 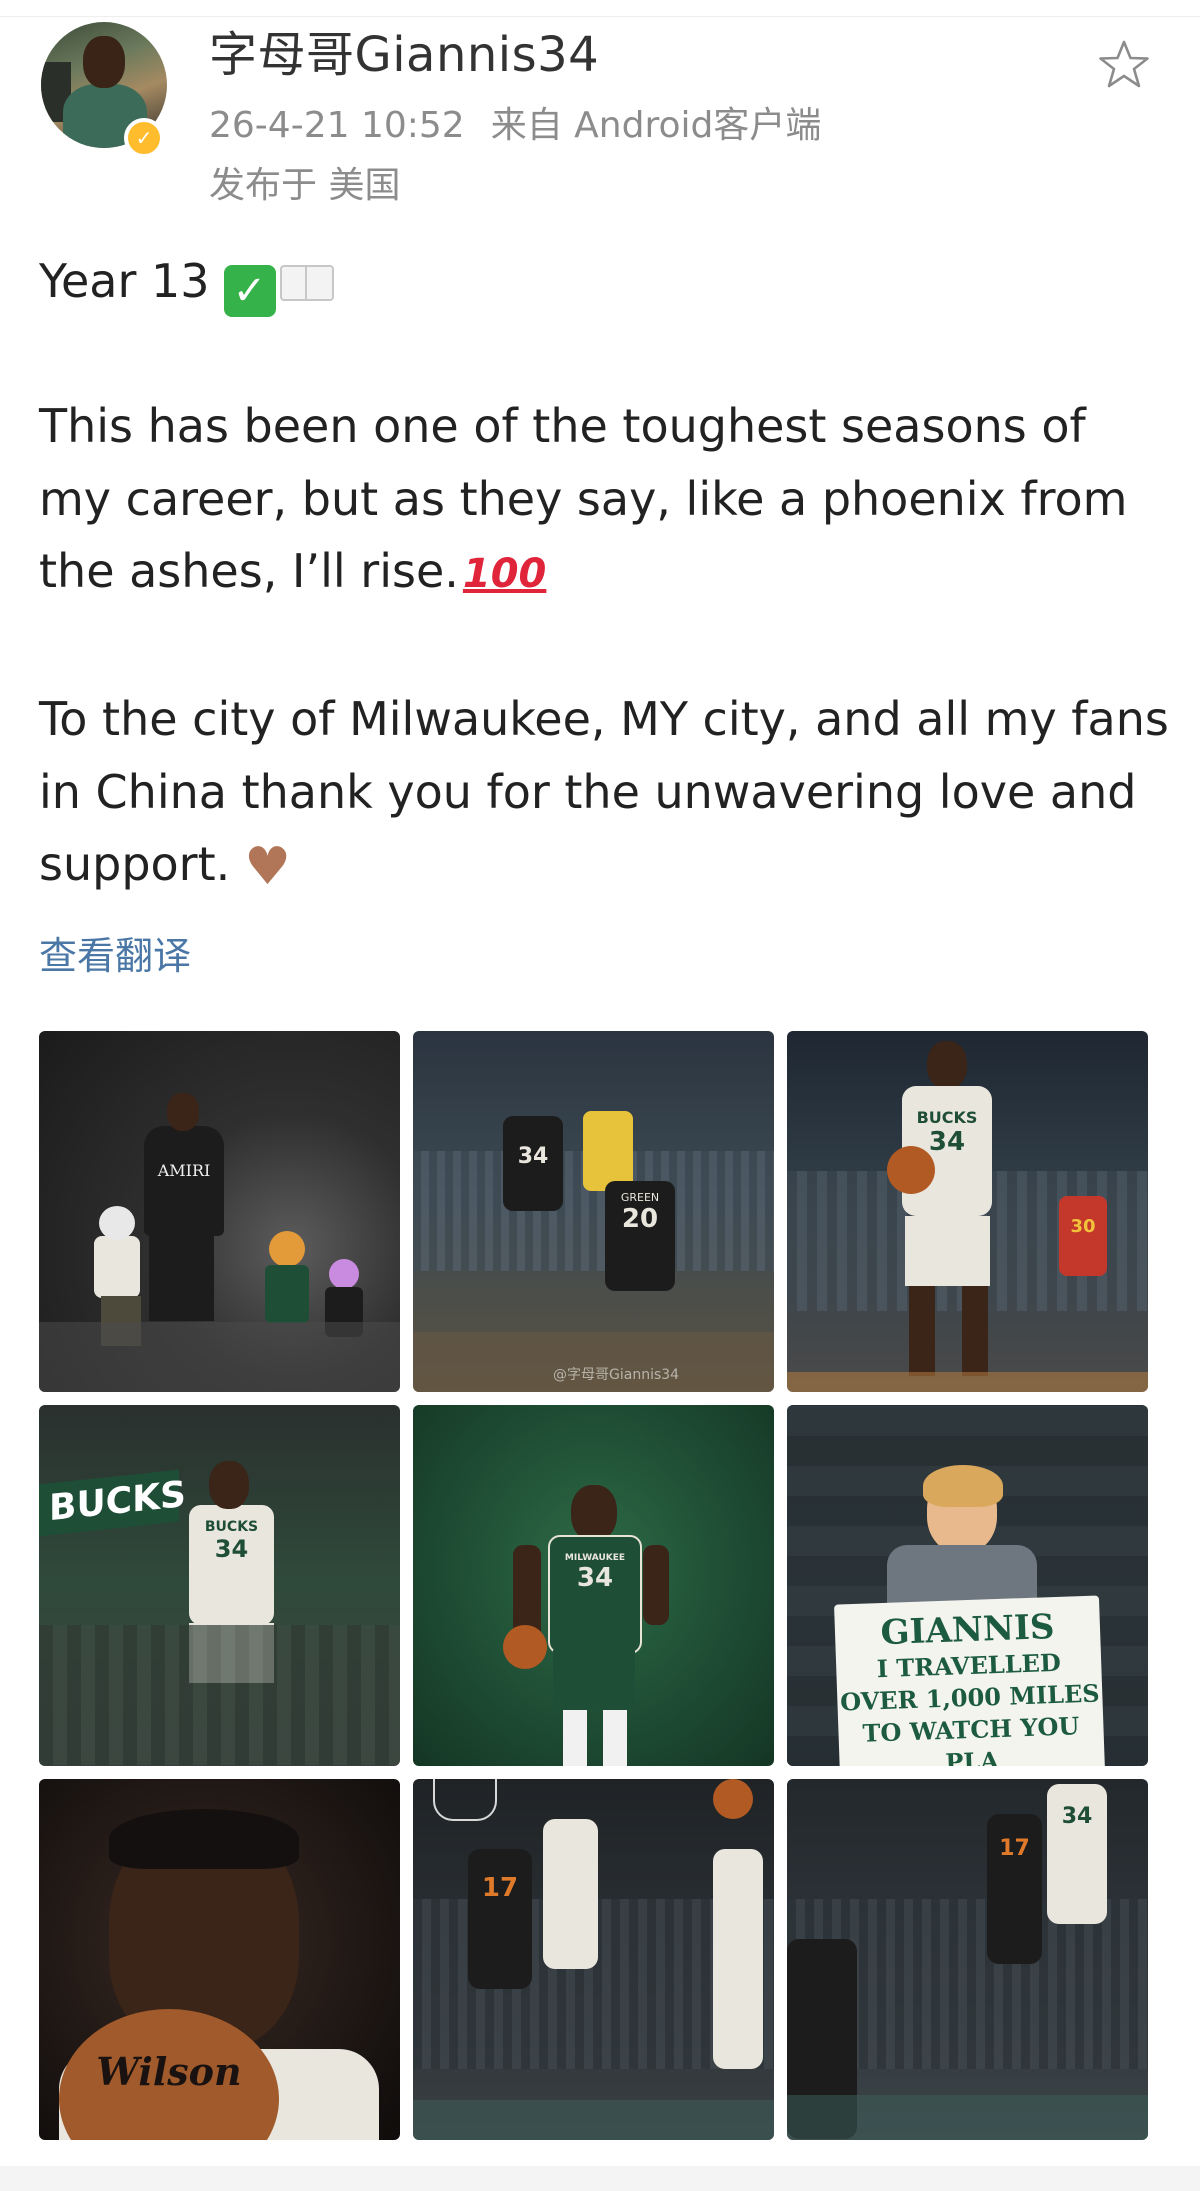 I want to click on photo-8: 17, so click(x=593, y=1959).